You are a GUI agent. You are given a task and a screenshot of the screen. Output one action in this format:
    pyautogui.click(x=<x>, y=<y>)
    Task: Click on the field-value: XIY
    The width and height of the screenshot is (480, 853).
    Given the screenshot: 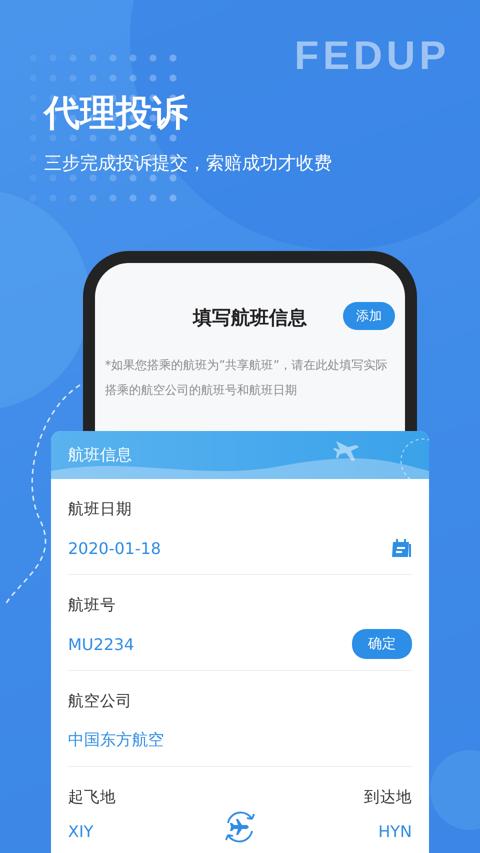 What is the action you would take?
    pyautogui.click(x=81, y=831)
    